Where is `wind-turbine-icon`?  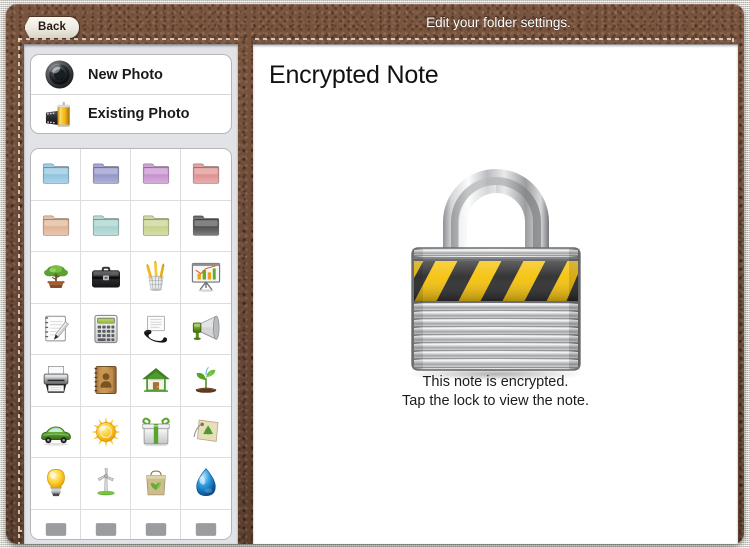
wind-turbine-icon is located at coordinates (106, 483).